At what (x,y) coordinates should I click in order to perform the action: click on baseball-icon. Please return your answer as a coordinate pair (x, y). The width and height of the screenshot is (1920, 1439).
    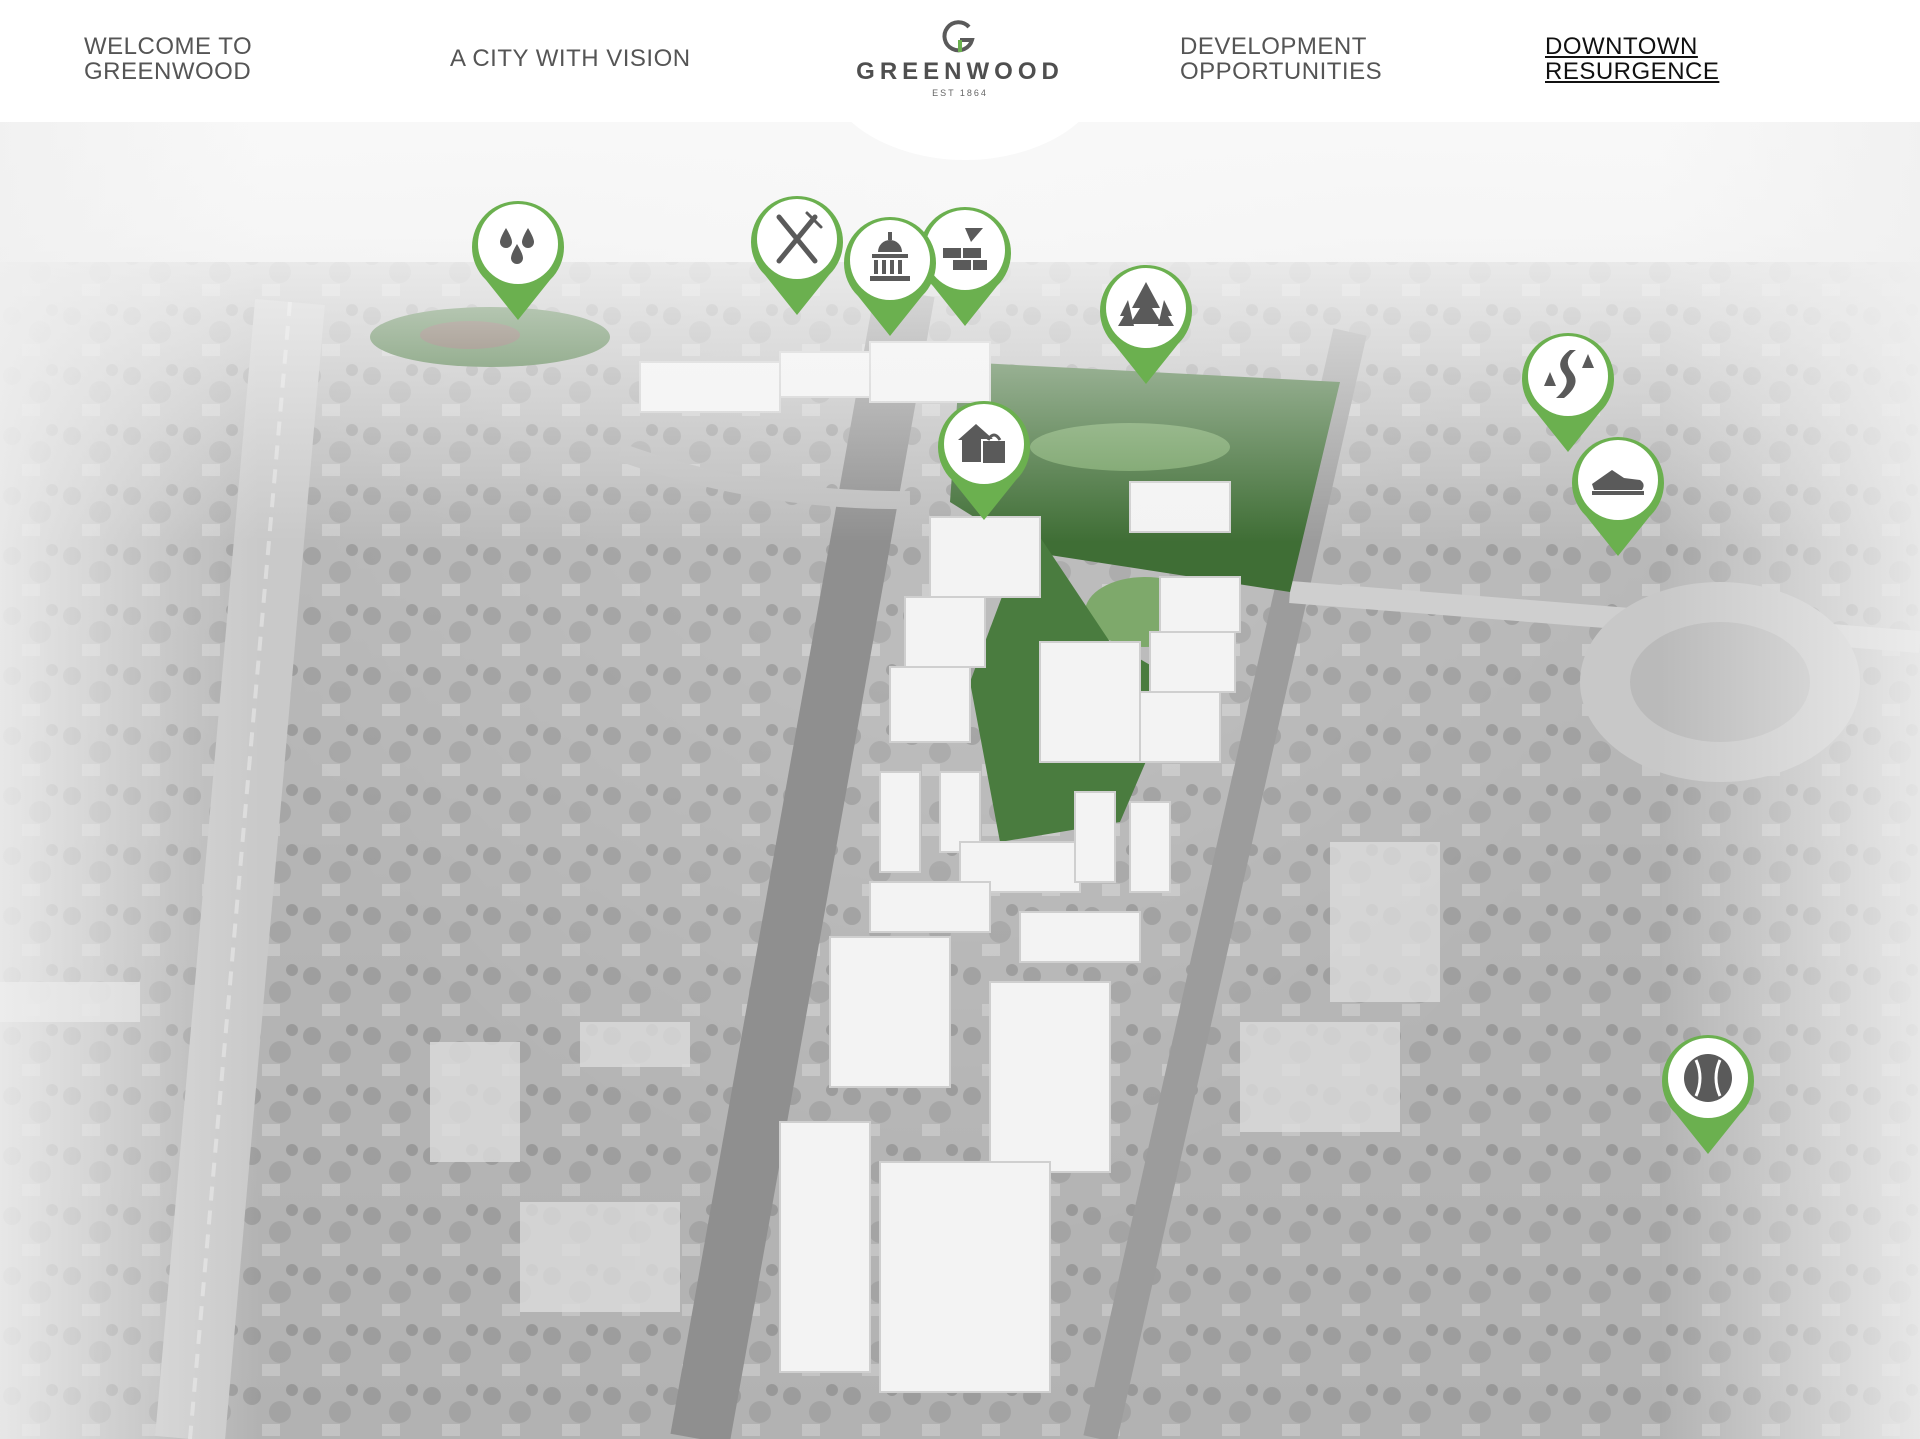
    Looking at the image, I should click on (1708, 1078).